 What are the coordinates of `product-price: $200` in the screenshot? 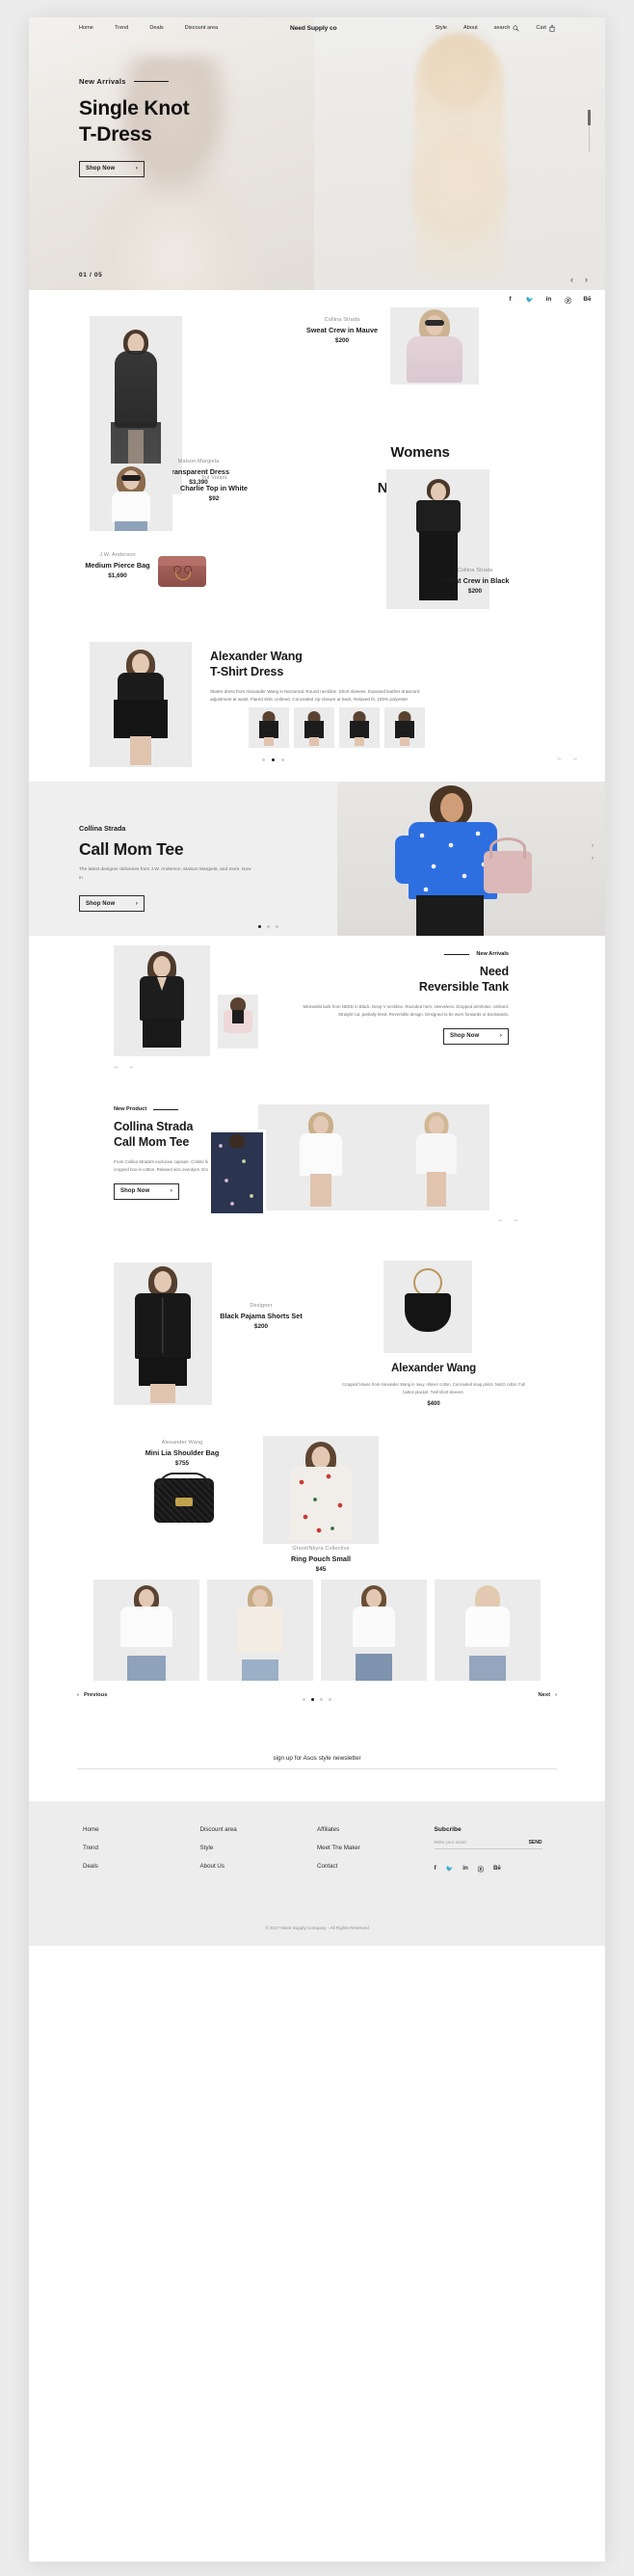 It's located at (342, 340).